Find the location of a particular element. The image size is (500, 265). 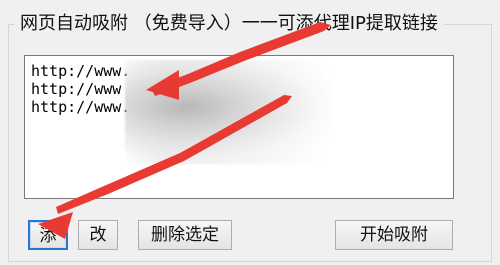

edit-button: 改 is located at coordinates (98, 235).